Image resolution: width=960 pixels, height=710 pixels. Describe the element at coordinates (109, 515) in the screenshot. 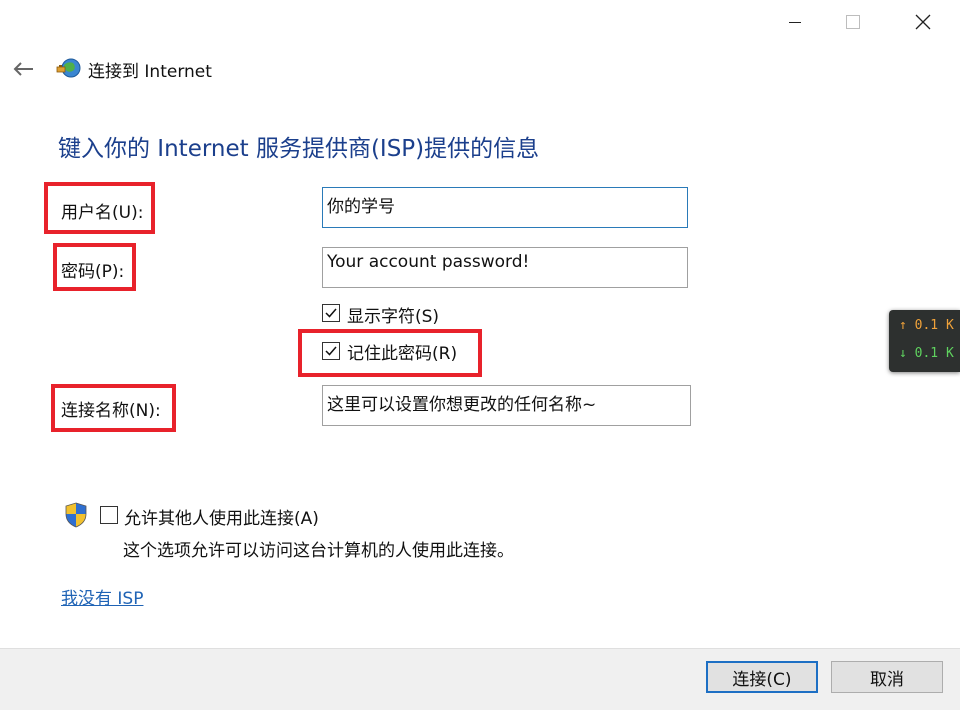

I see `allow-others-checkbox` at that location.